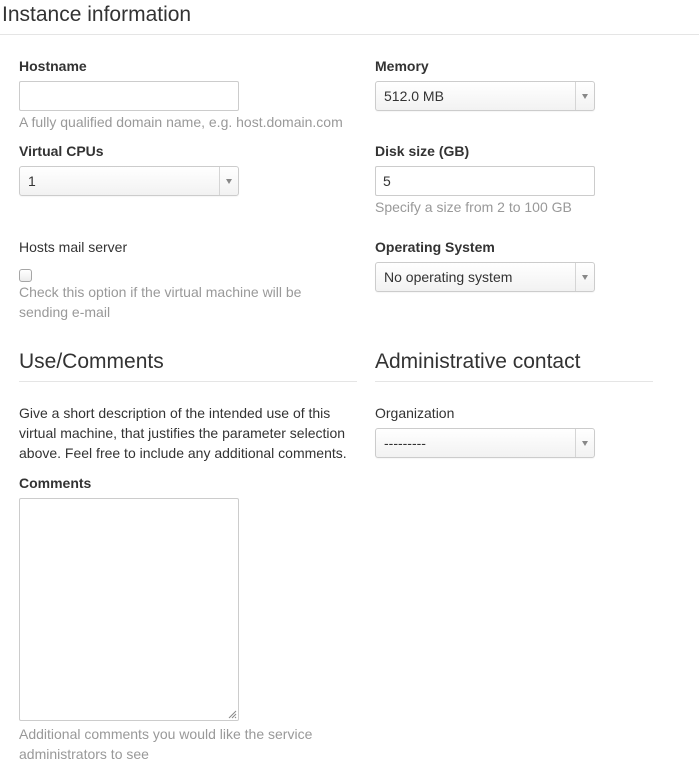  I want to click on os-select-value: No operating system, so click(448, 277).